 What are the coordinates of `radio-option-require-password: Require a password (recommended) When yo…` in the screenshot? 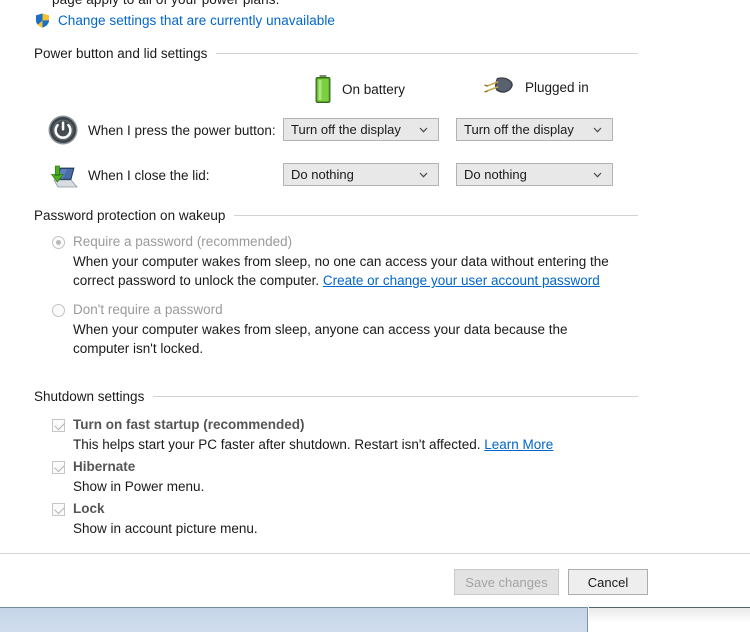 It's located at (344, 262).